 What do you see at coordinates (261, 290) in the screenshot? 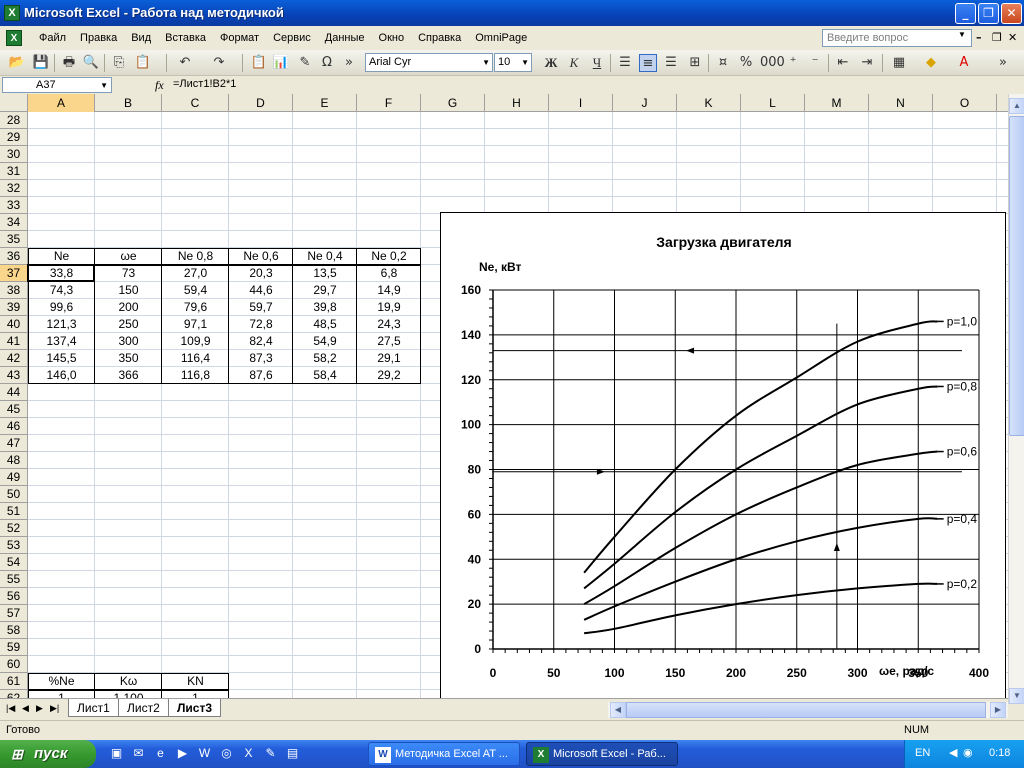
I see `table-cell: 44,6` at bounding box center [261, 290].